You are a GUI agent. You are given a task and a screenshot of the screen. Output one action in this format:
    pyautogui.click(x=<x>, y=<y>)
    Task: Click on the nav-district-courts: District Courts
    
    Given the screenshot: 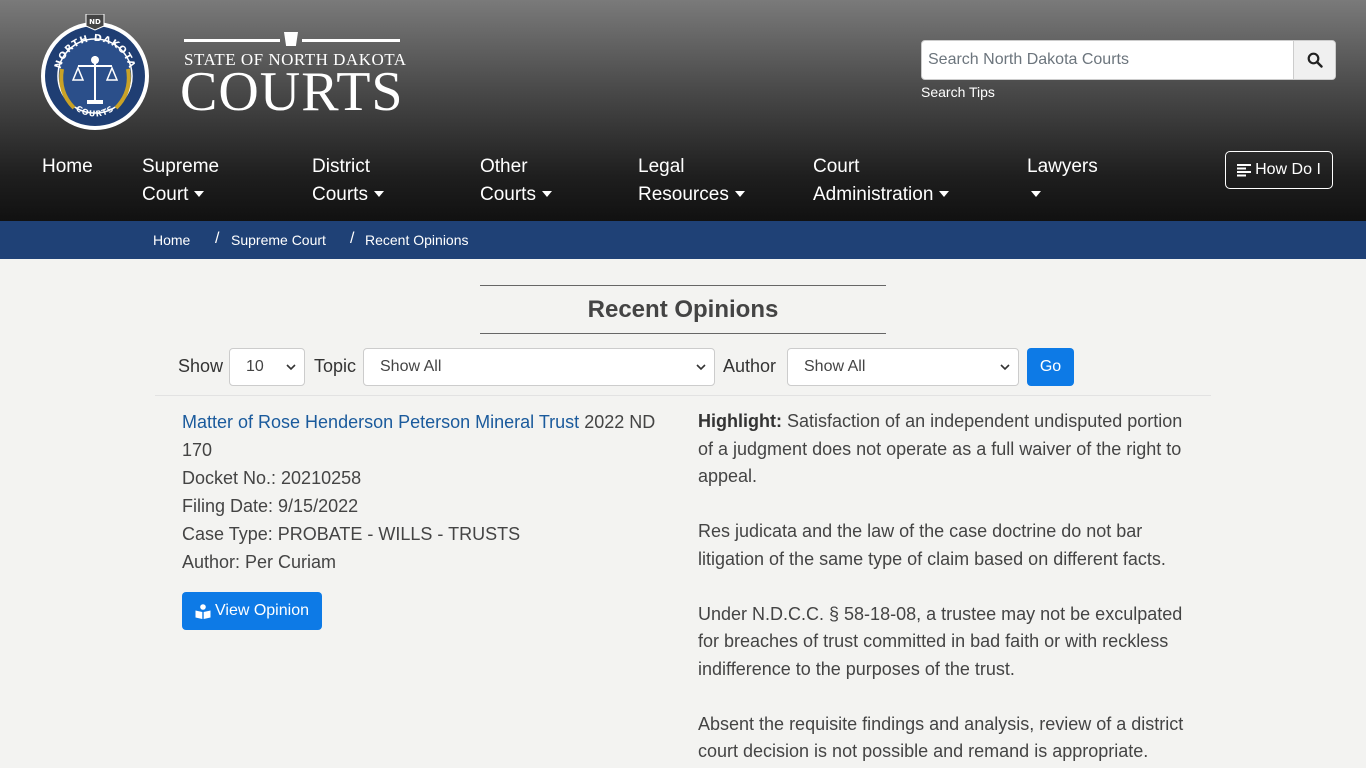 What is the action you would take?
    pyautogui.click(x=348, y=181)
    